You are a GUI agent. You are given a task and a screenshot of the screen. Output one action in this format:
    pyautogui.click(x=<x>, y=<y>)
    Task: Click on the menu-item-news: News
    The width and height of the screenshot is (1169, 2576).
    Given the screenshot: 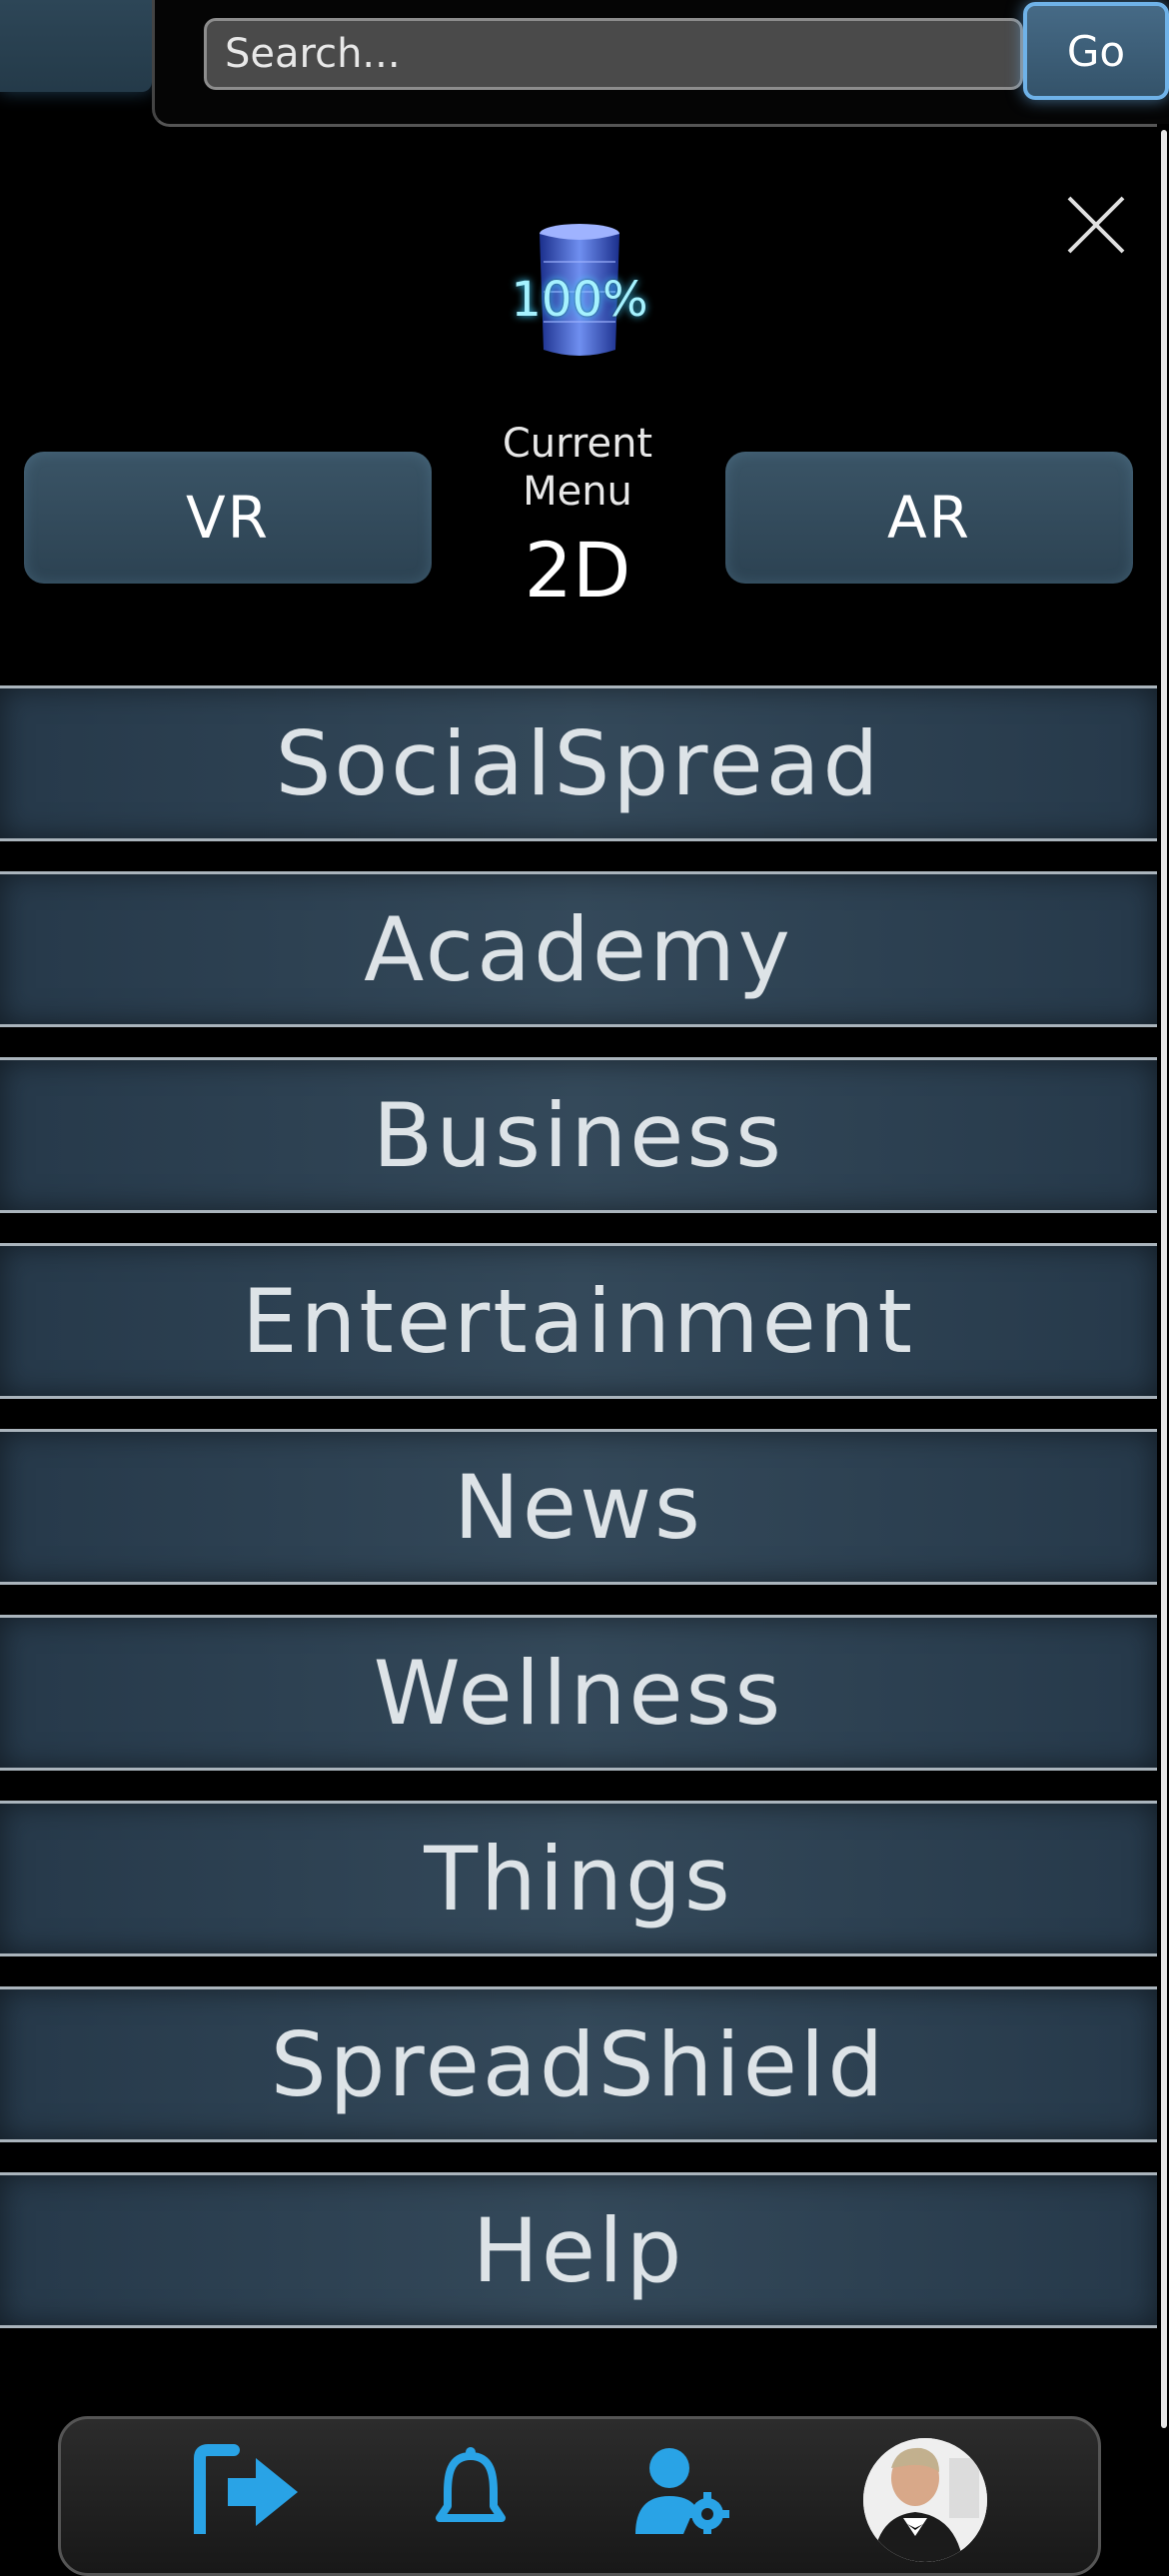 What is the action you would take?
    pyautogui.click(x=579, y=1507)
    